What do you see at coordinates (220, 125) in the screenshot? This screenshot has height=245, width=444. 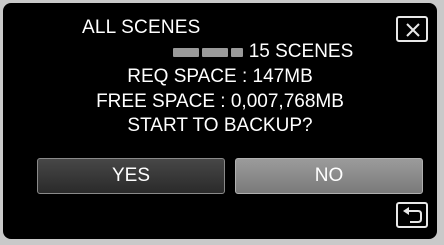 I see `backup-prompt: START TO BACKUP?` at bounding box center [220, 125].